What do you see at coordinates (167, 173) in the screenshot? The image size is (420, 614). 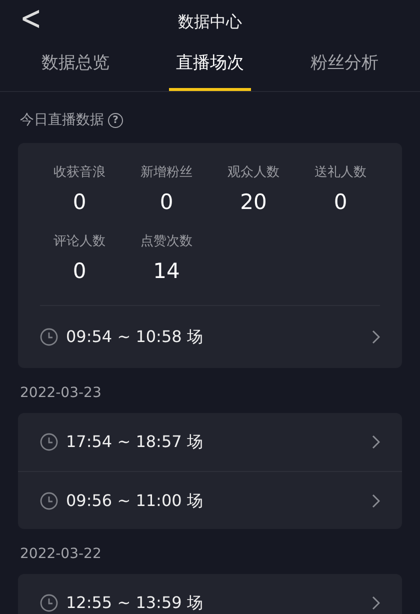 I see `stat-label: 新增粉丝` at bounding box center [167, 173].